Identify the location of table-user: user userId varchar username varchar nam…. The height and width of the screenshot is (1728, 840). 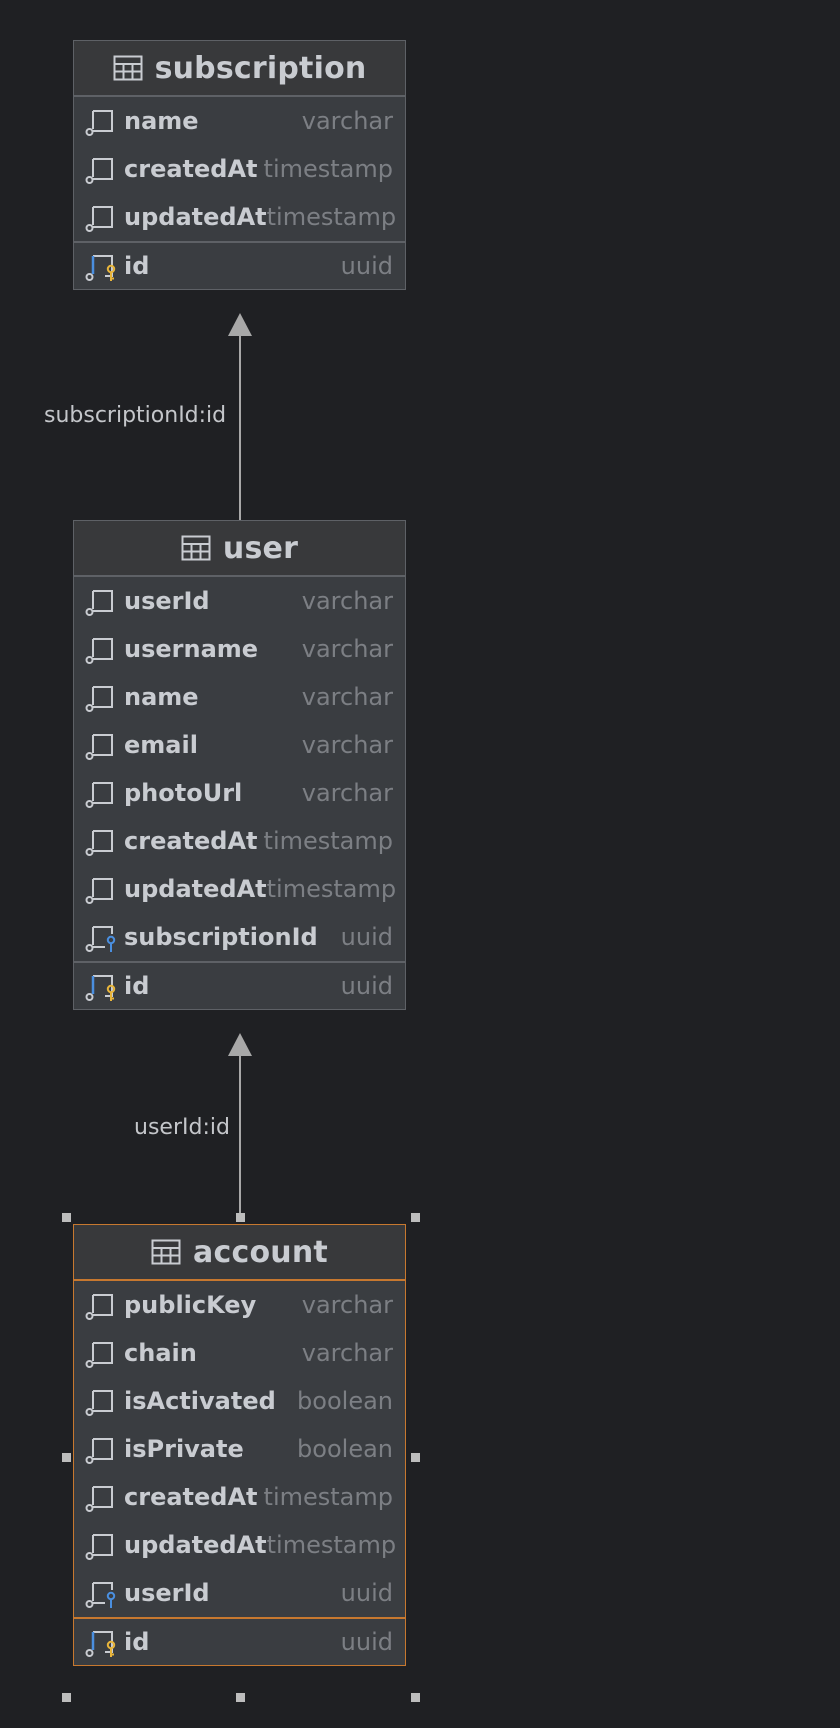
(239, 765).